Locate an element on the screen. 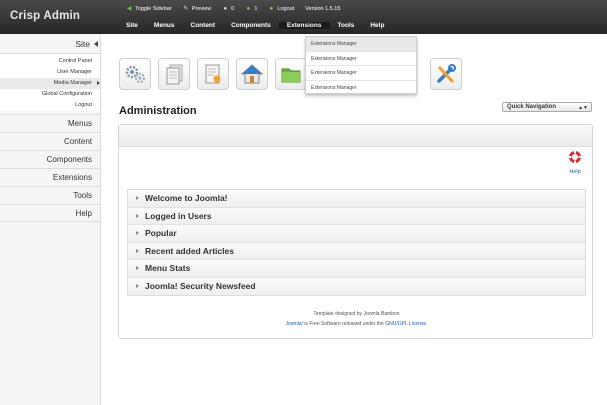 The width and height of the screenshot is (607, 405). dropdown-item-extensions-manager-3: Extensions Manager is located at coordinates (361, 73).